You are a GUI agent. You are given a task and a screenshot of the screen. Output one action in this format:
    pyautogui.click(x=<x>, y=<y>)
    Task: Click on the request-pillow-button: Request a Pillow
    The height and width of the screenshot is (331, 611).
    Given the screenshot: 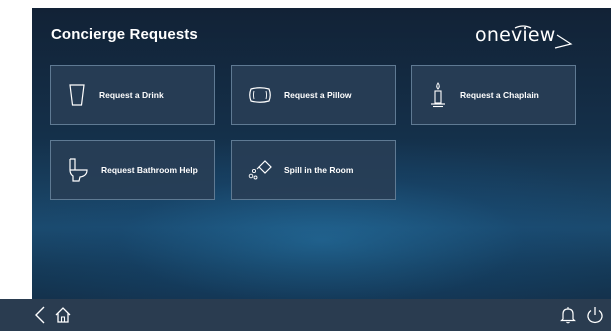 What is the action you would take?
    pyautogui.click(x=313, y=95)
    